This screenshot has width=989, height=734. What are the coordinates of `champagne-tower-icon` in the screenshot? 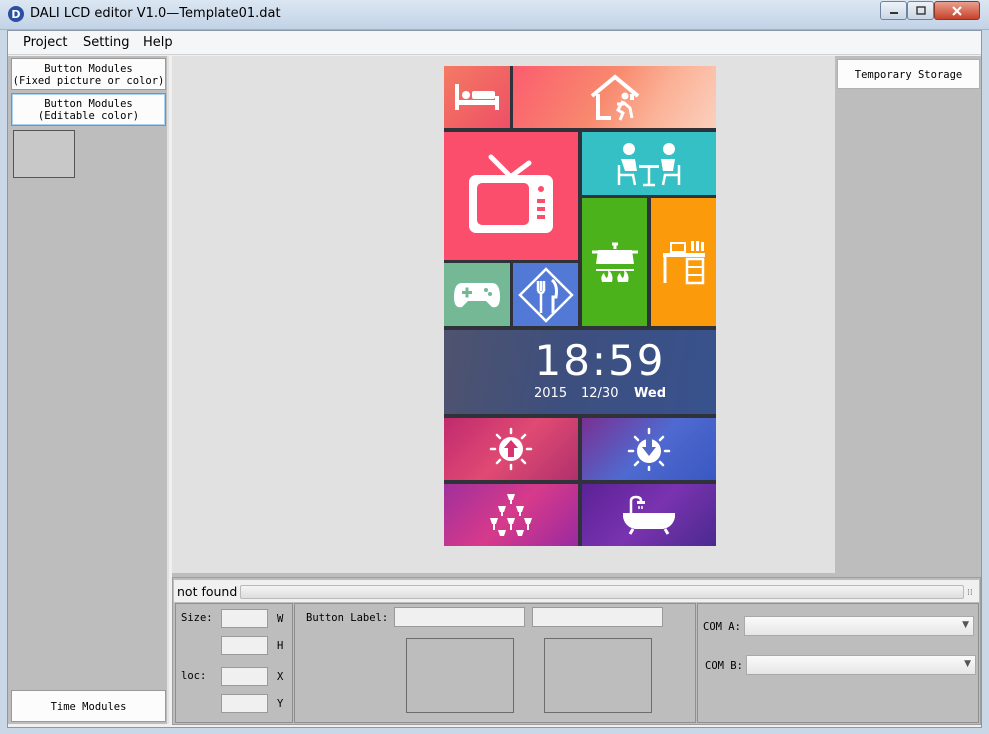 It's located at (511, 515).